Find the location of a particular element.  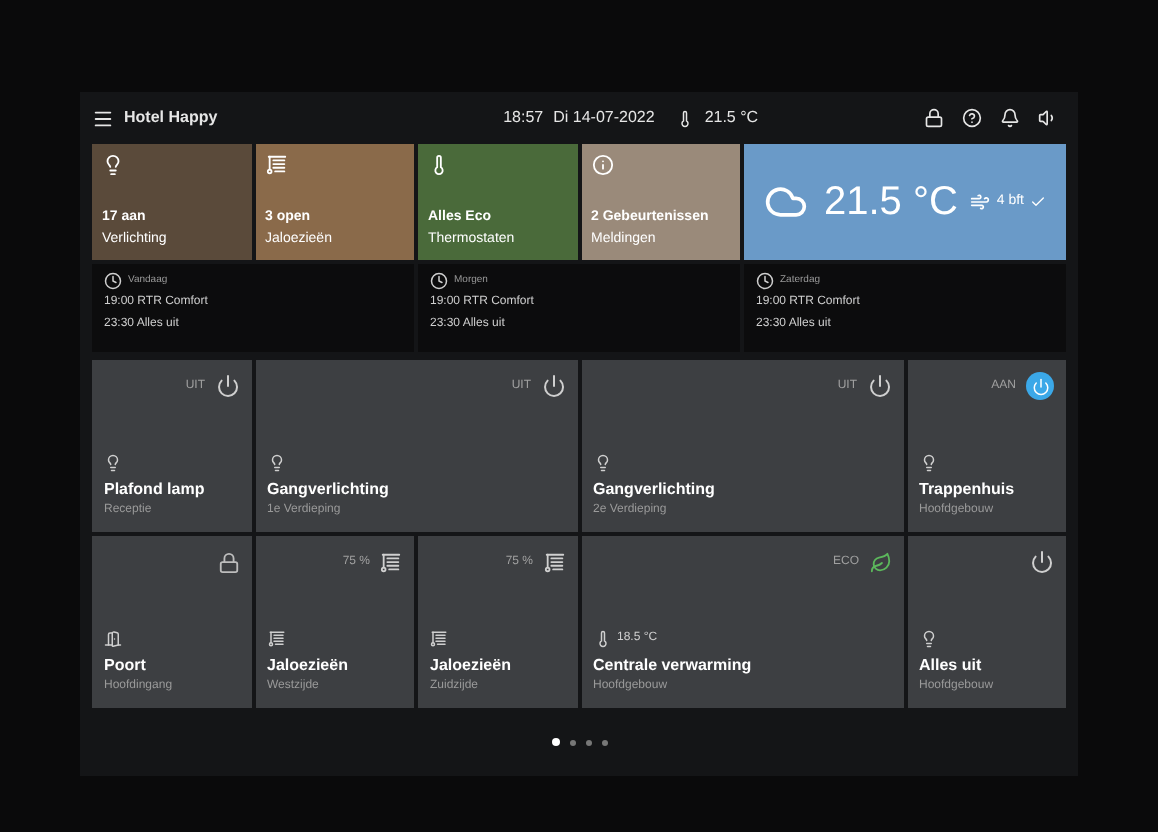

device-name: Poort is located at coordinates (126, 666).